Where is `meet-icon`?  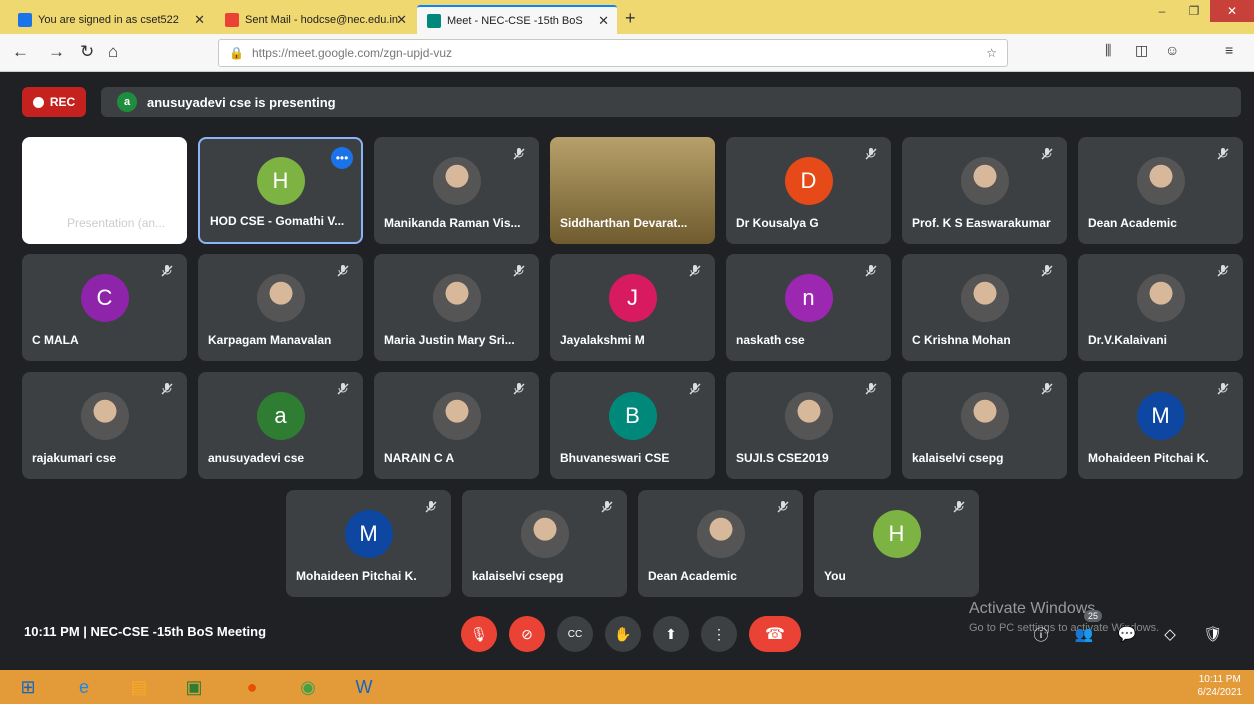
meet-icon is located at coordinates (434, 20).